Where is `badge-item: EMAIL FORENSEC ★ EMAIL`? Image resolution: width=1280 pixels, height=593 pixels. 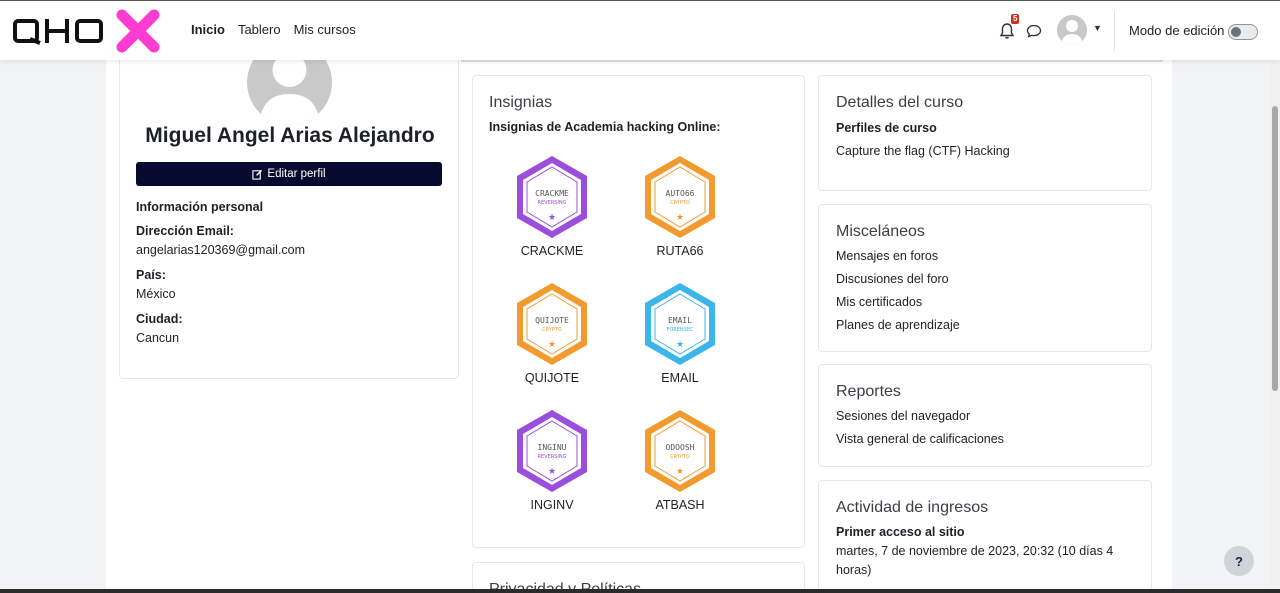 badge-item: EMAIL FORENSEC ★ EMAIL is located at coordinates (680, 333).